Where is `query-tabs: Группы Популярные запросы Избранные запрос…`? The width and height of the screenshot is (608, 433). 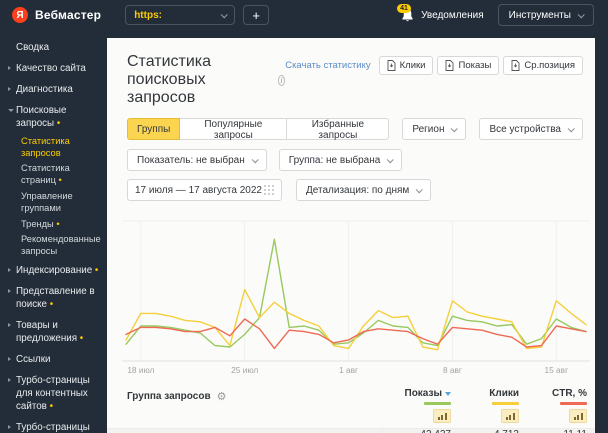
query-tabs: Группы Популярные запросы Избранные запрос… is located at coordinates (258, 129).